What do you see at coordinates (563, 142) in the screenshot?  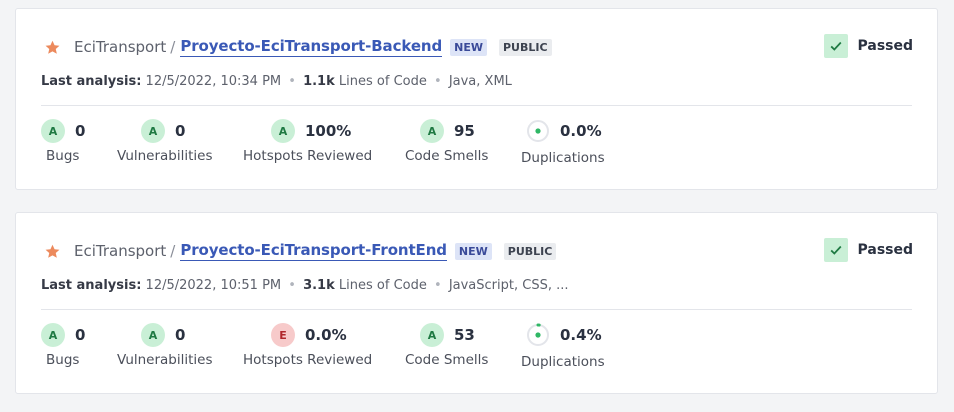 I see `metric-duplications: 0.0% Duplications` at bounding box center [563, 142].